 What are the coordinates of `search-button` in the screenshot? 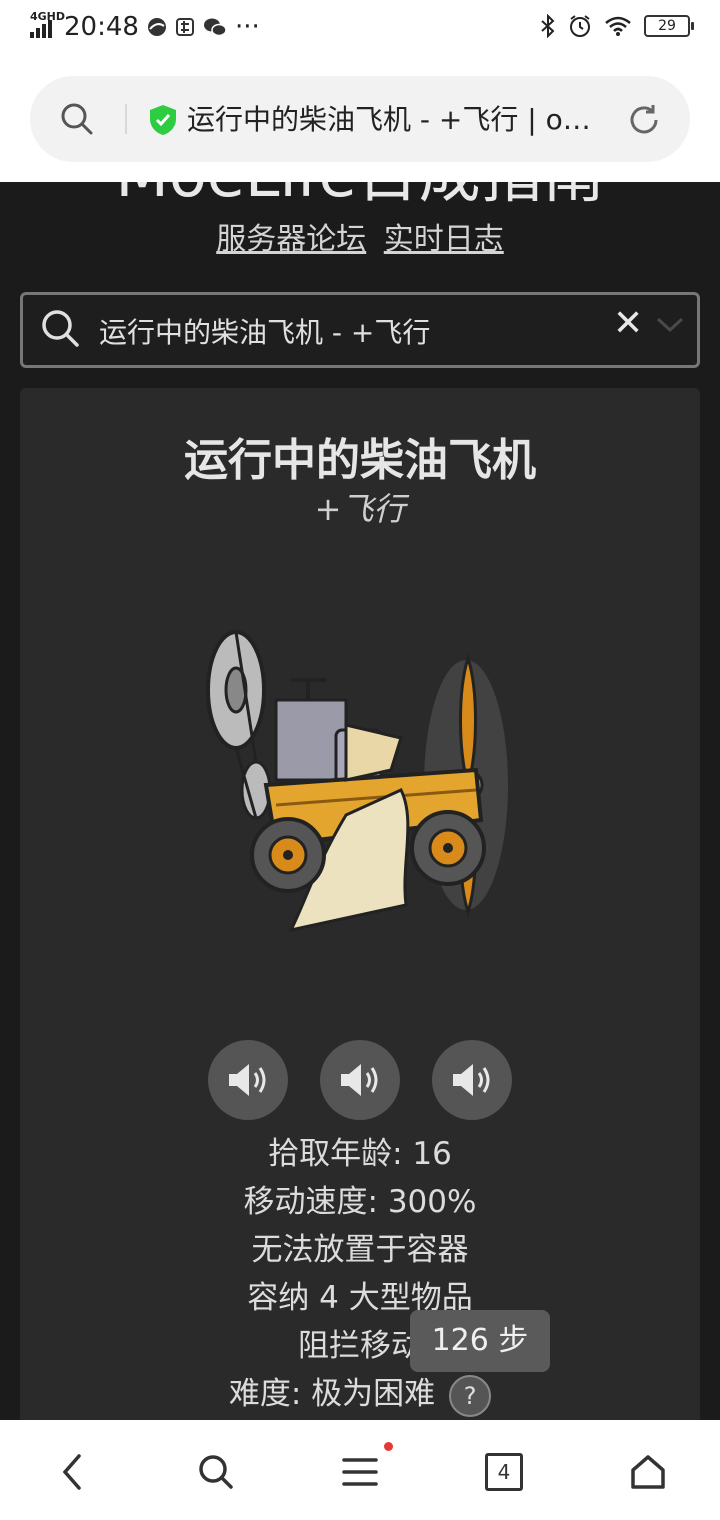 It's located at (216, 1472).